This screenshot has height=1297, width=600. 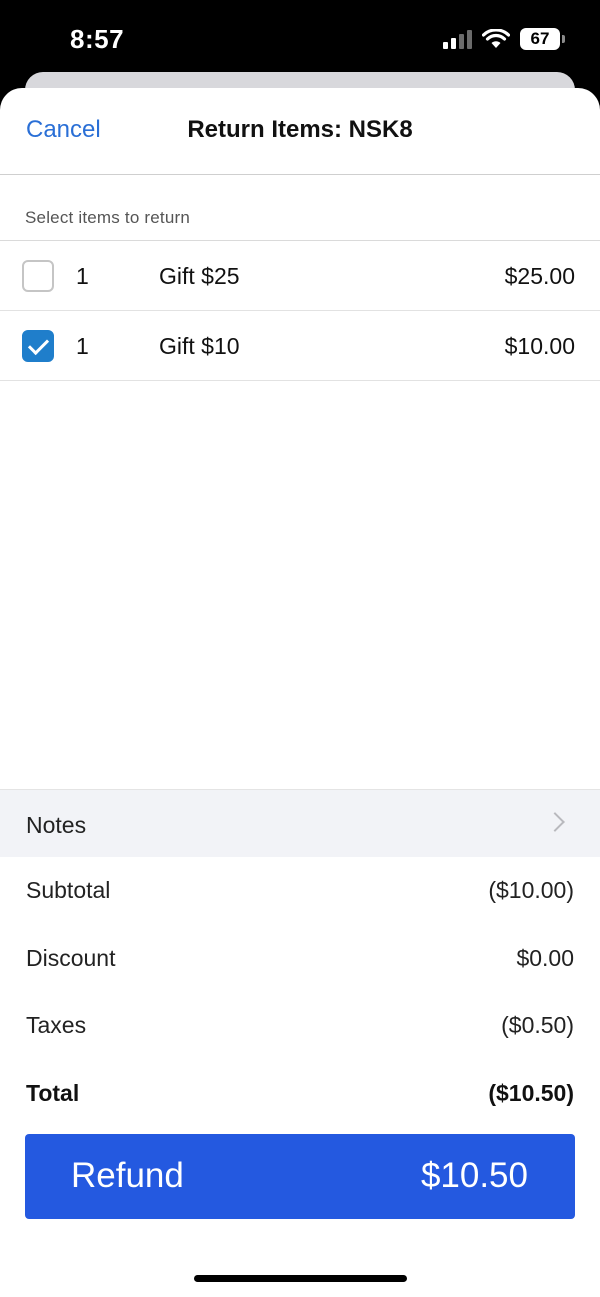 I want to click on discount-value: $0.00, so click(x=545, y=958).